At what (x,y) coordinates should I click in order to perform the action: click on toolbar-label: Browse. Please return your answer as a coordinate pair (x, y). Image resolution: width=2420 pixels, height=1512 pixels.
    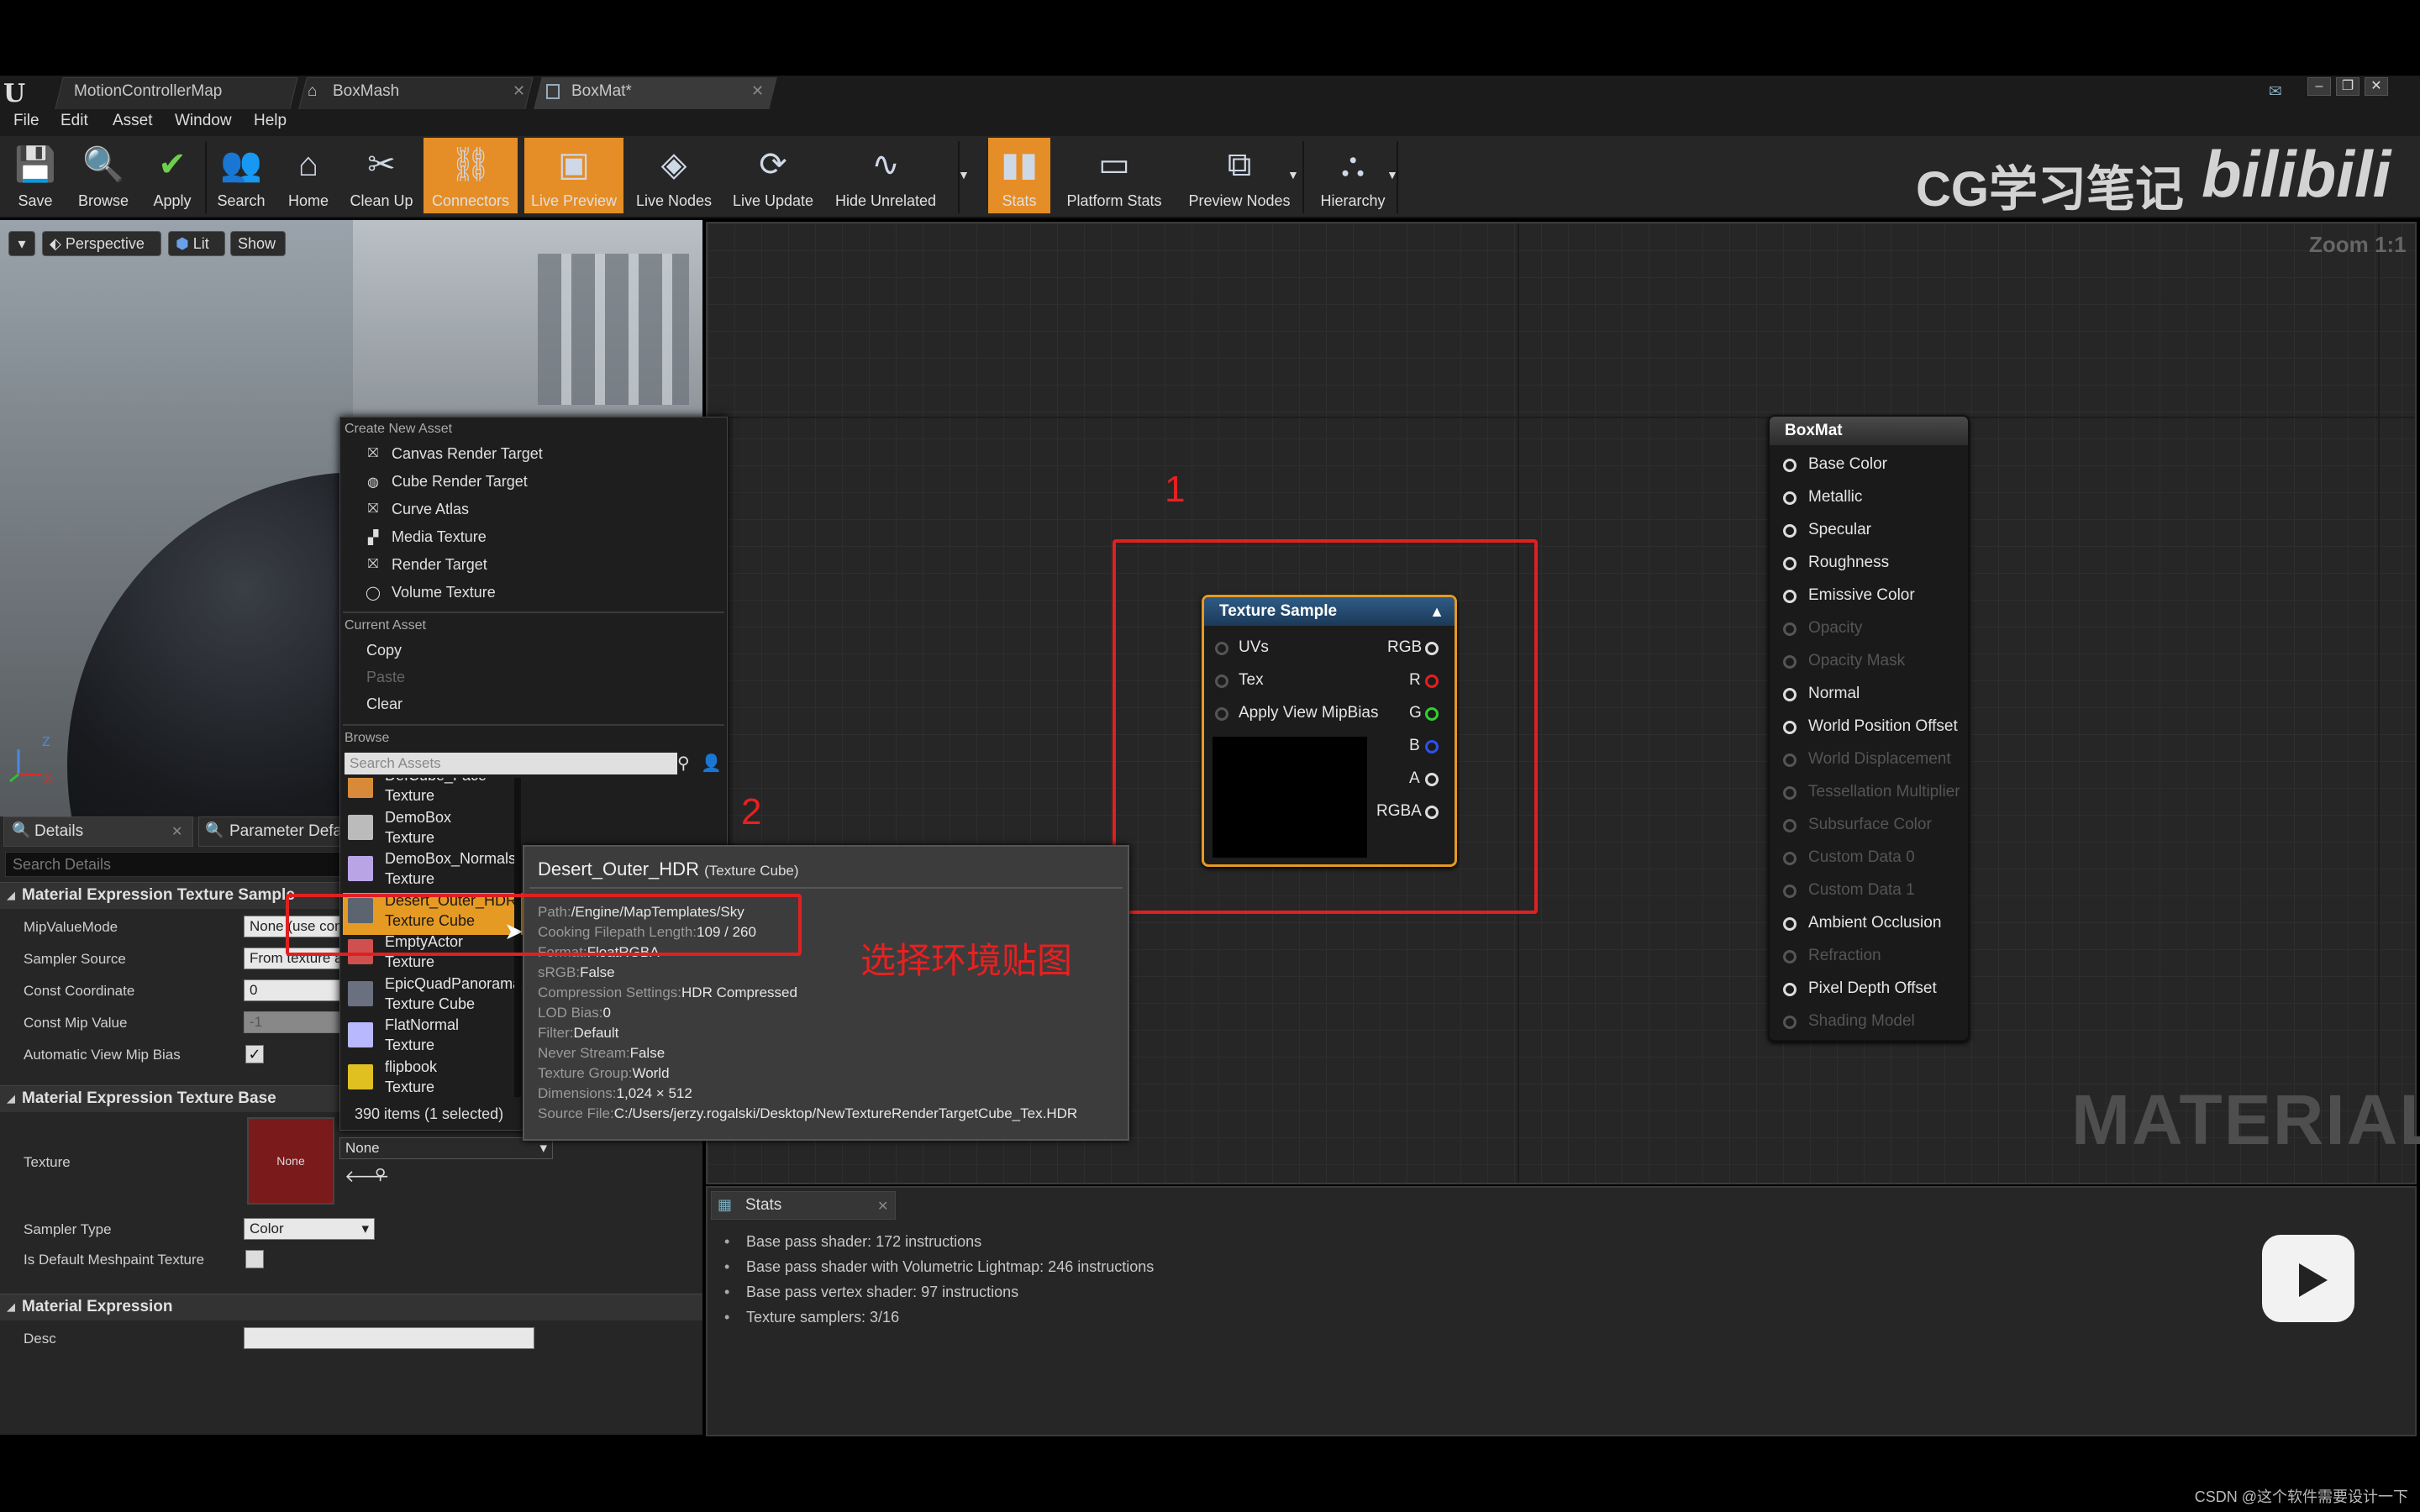
    Looking at the image, I should click on (103, 200).